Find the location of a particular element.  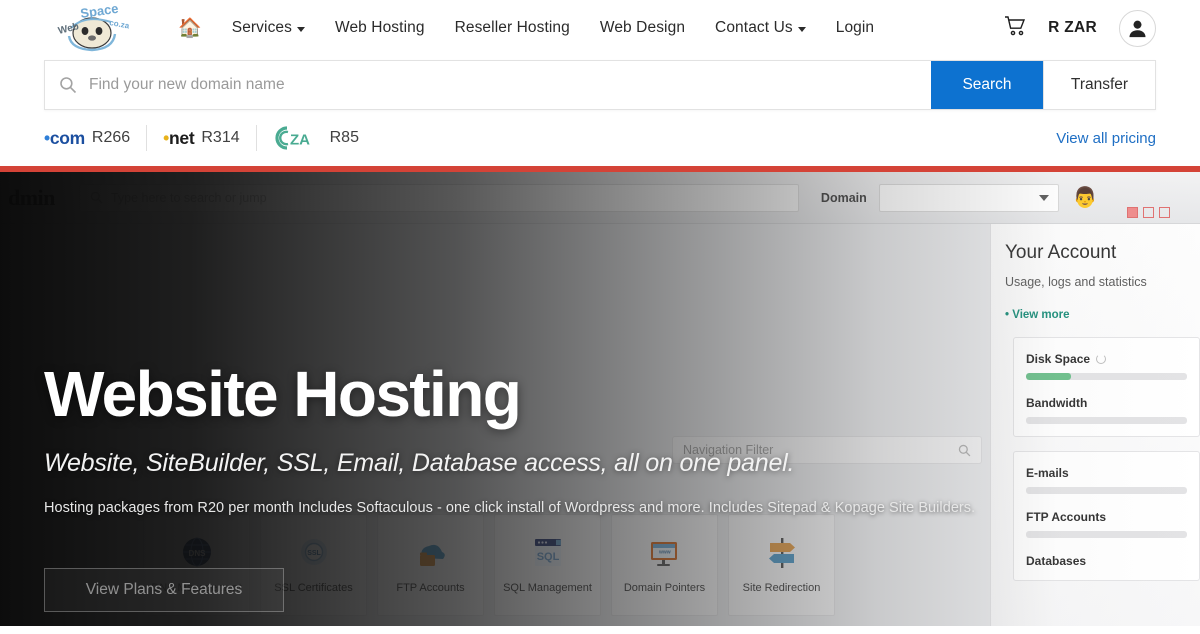

nav-item-services: Services is located at coordinates (268, 28).